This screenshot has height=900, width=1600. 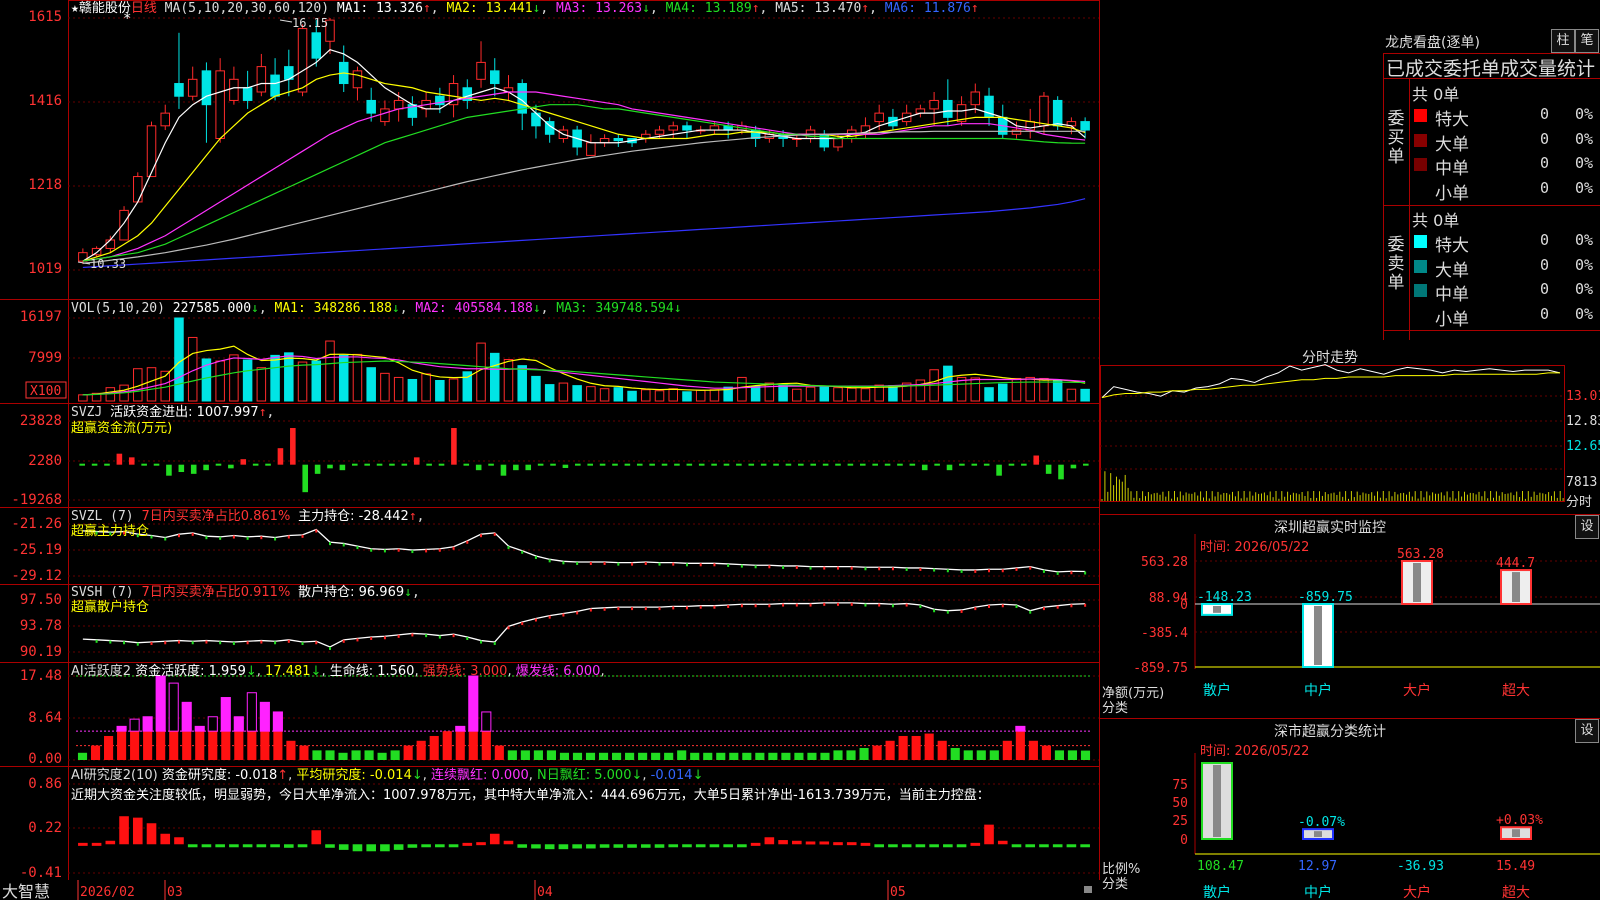 I want to click on svzj-bars, so click(x=584, y=460).